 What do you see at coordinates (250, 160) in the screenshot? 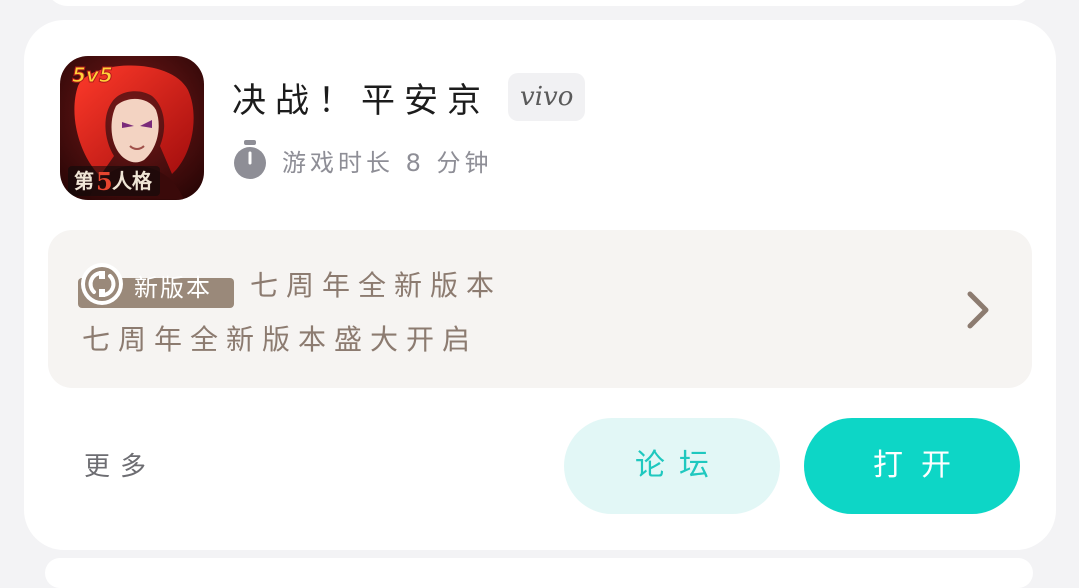
I see `stopwatch-icon` at bounding box center [250, 160].